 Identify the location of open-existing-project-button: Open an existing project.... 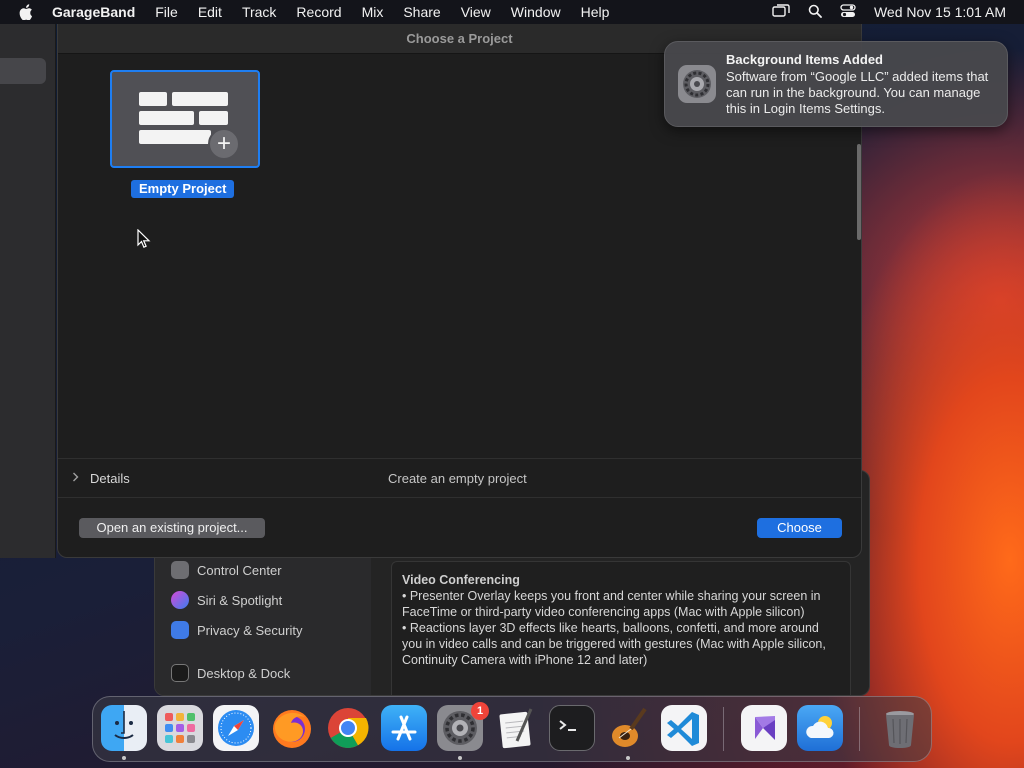
(172, 528).